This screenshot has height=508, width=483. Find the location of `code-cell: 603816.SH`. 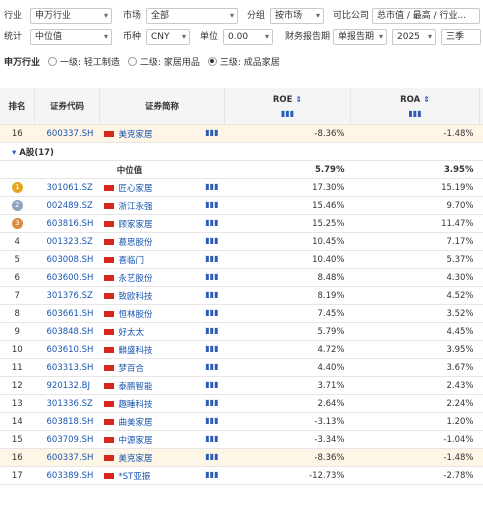

code-cell: 603816.SH is located at coordinates (67, 223).